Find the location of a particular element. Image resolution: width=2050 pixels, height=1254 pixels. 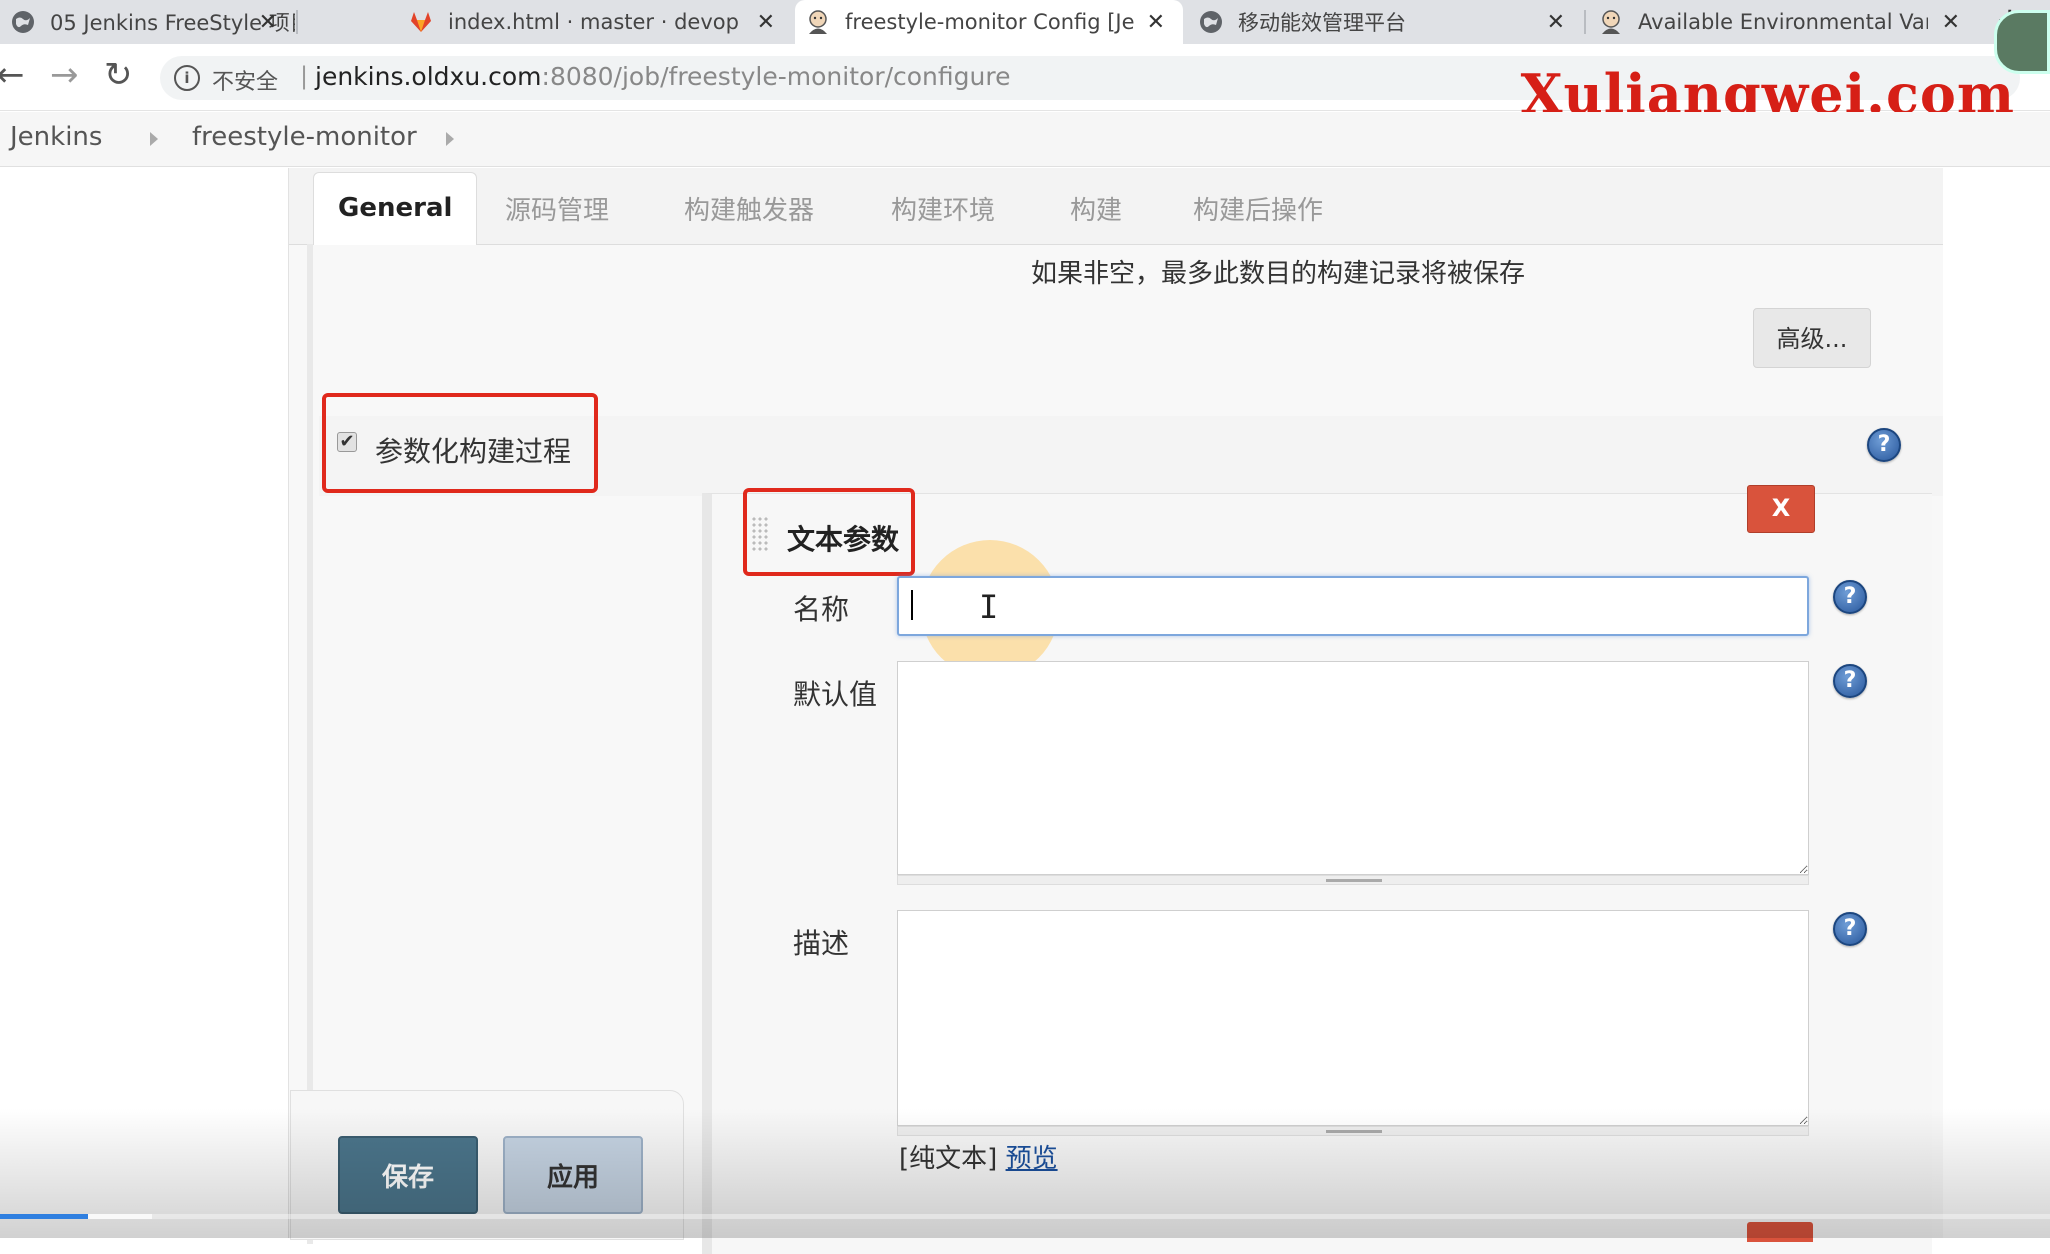

delete-parameter-button: X is located at coordinates (1781, 509).